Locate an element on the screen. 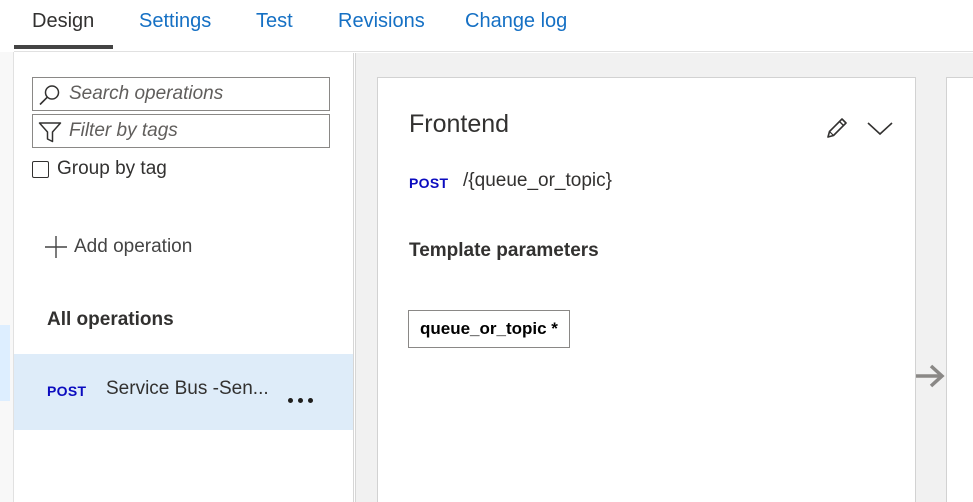 The height and width of the screenshot is (502, 973). tab-test: Test is located at coordinates (274, 21).